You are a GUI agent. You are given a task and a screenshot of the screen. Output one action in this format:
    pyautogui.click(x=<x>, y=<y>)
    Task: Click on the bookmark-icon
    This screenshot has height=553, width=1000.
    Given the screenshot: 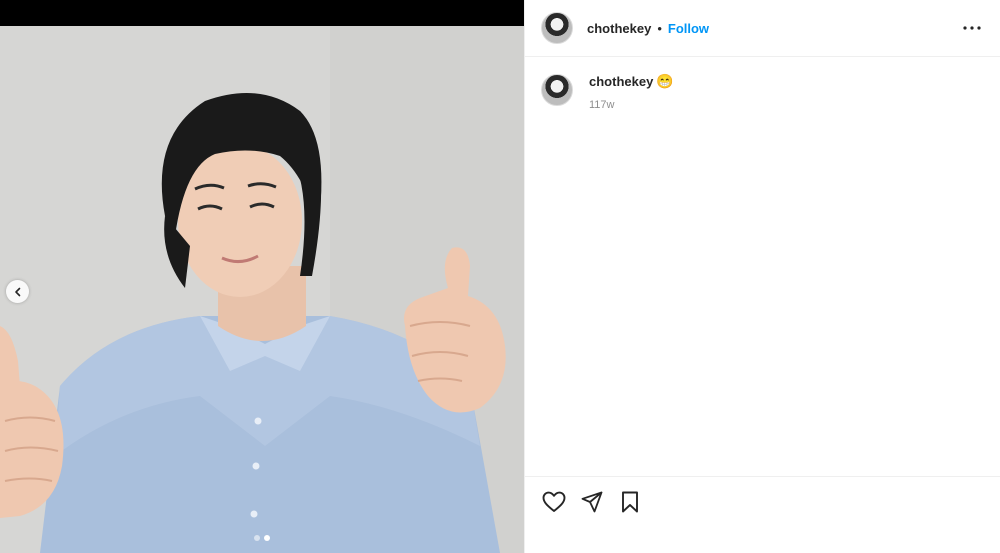 What is the action you would take?
    pyautogui.click(x=630, y=501)
    